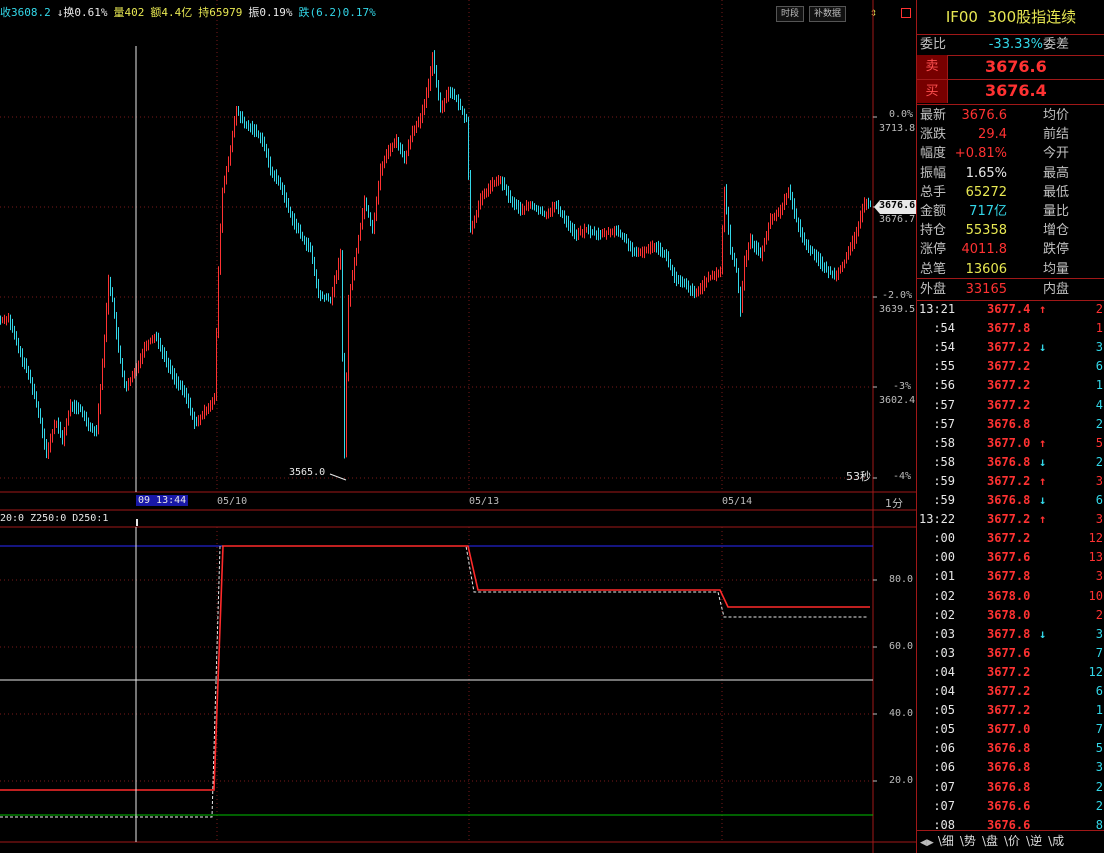 Image resolution: width=1104 pixels, height=853 pixels. I want to click on tick-volume: 12, so click(1095, 538).